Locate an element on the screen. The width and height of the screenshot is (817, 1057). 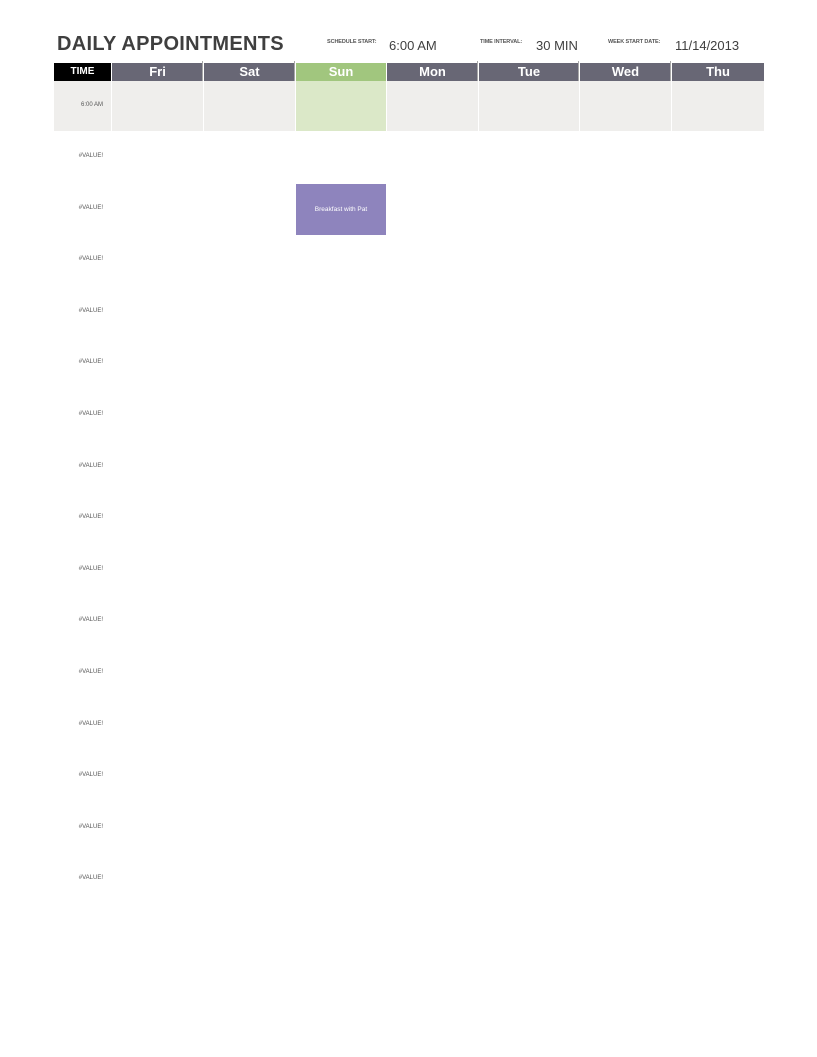
page-title: DAILY APPOINTMENTS is located at coordinates (170, 44).